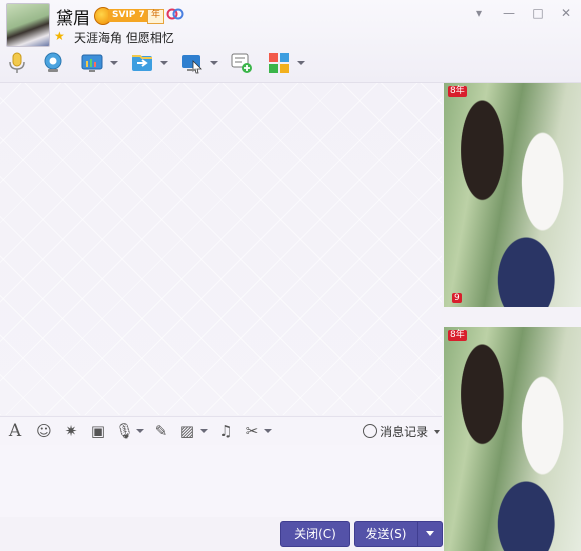 This screenshot has width=581, height=551. Describe the element at coordinates (252, 431) in the screenshot. I see `scissors-icon: ✂` at that location.